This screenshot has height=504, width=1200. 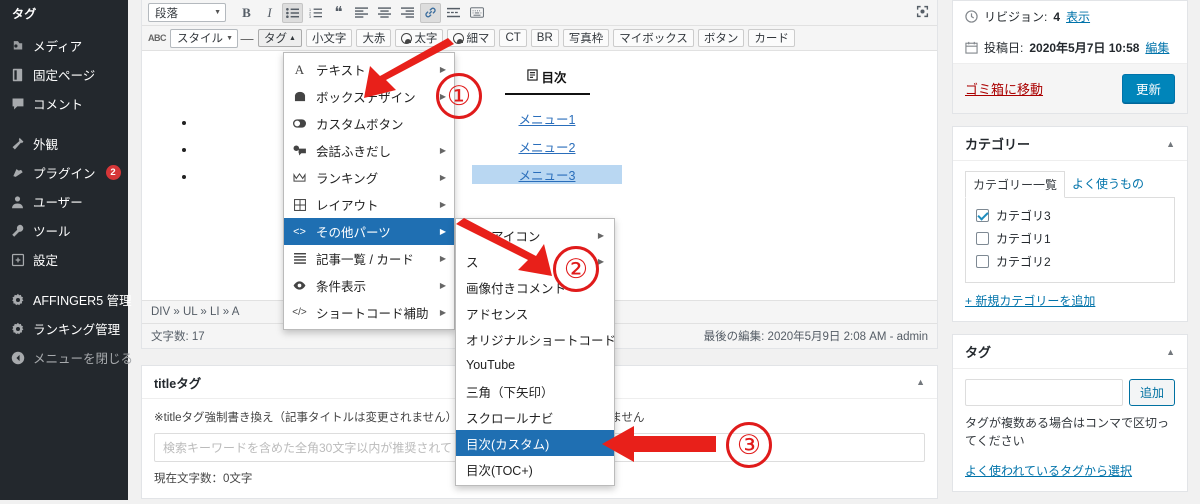 What do you see at coordinates (58, 47) in the screenshot?
I see `sidebar-item-label: メディア` at bounding box center [58, 47].